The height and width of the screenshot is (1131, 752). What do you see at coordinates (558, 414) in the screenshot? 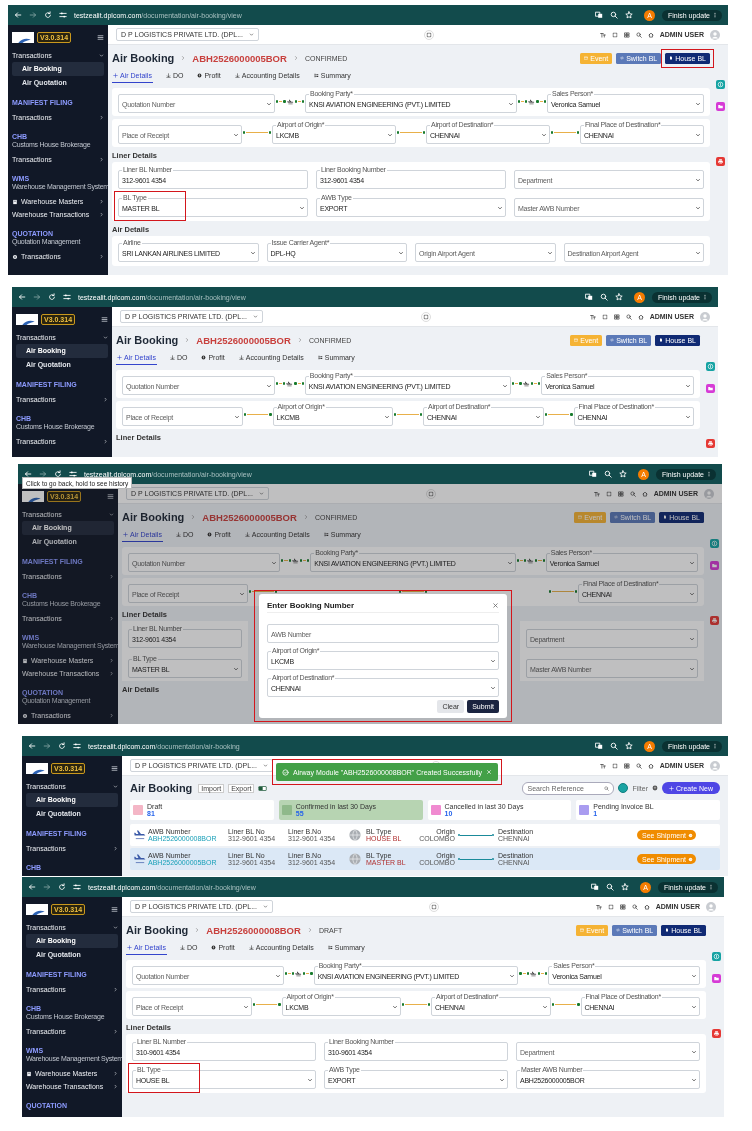
I see `route-line` at bounding box center [558, 414].